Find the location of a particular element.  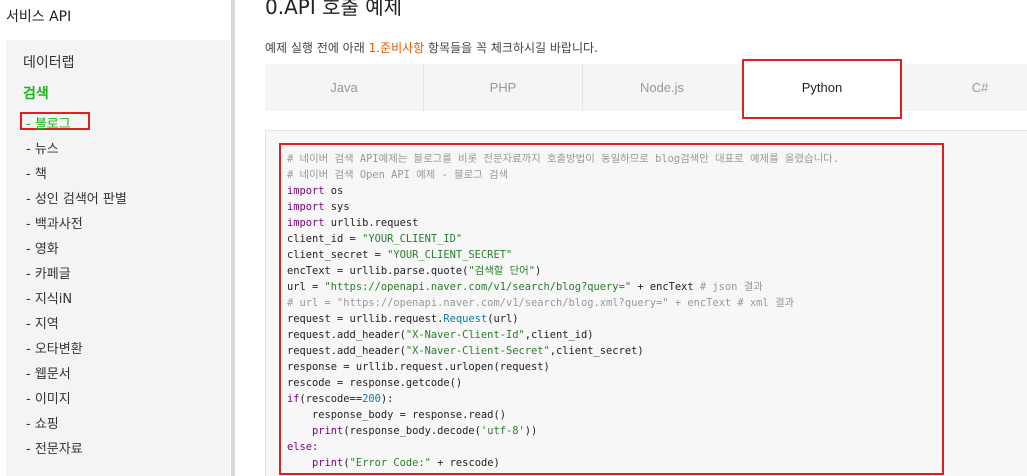

code-line: import sys is located at coordinates (318, 207).